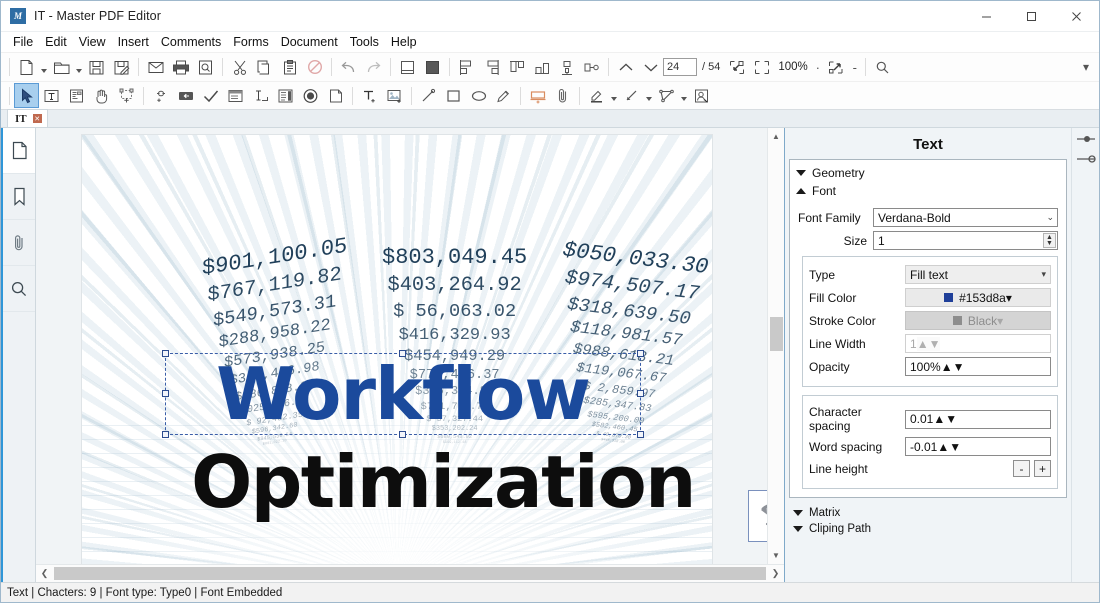 The height and width of the screenshot is (603, 1100). What do you see at coordinates (928, 173) in the screenshot?
I see `section-geometry: Geometry` at bounding box center [928, 173].